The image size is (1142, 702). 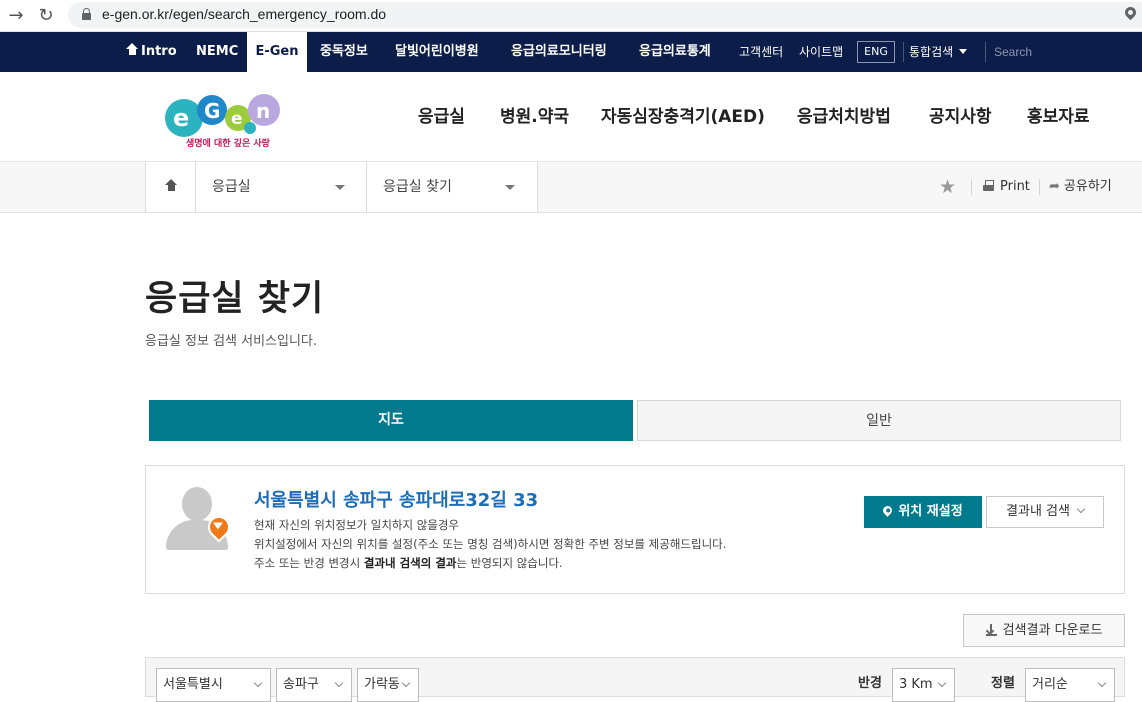 I want to click on map-pin-icon, so click(x=888, y=510).